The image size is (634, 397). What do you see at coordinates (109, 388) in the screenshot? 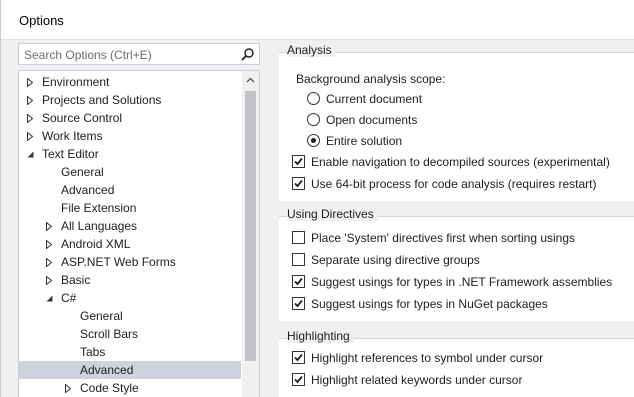
I see `tree-item-label: Code Style` at bounding box center [109, 388].